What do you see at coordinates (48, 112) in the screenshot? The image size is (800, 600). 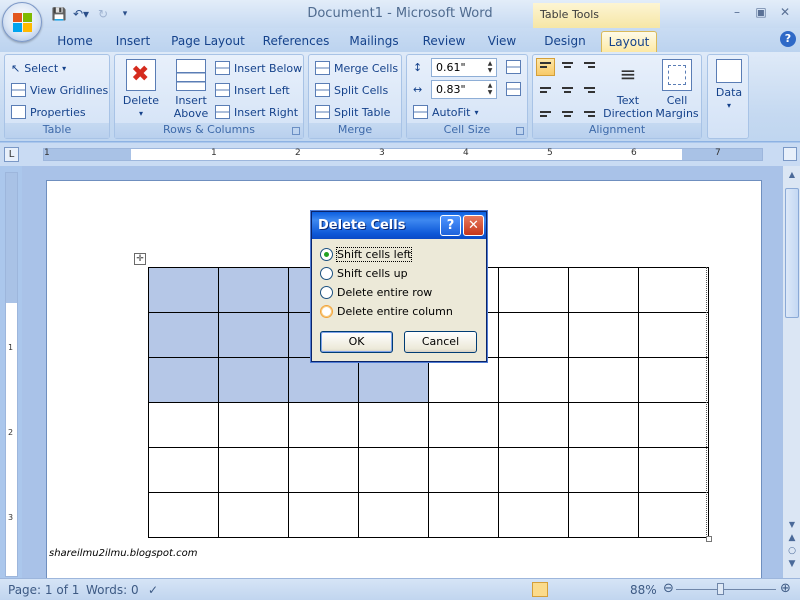 I see `properties-button: Properties` at bounding box center [48, 112].